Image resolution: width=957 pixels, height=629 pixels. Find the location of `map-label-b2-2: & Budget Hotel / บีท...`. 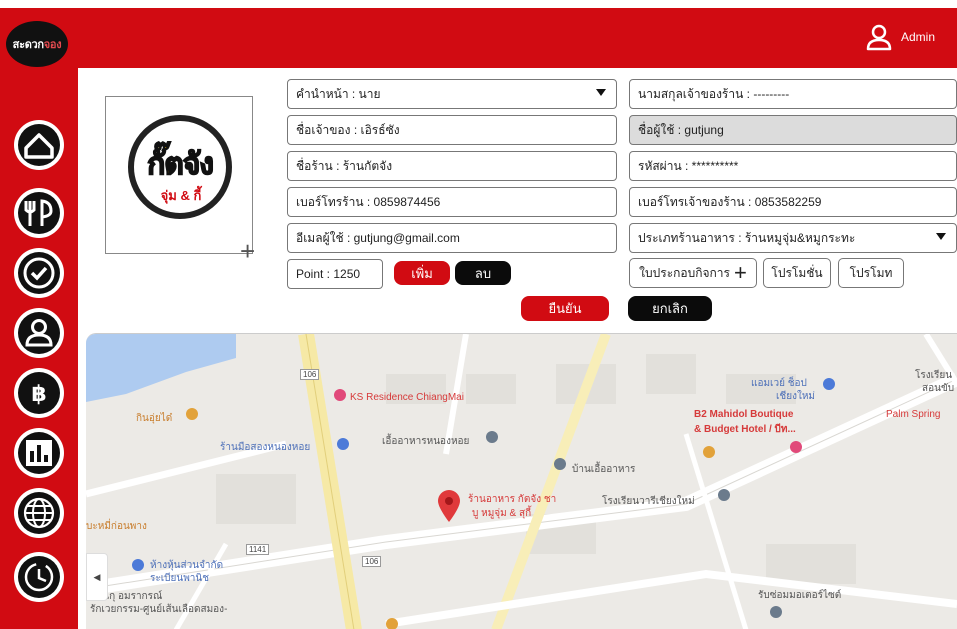

map-label-b2-2: & Budget Hotel / บีท... is located at coordinates (745, 429).